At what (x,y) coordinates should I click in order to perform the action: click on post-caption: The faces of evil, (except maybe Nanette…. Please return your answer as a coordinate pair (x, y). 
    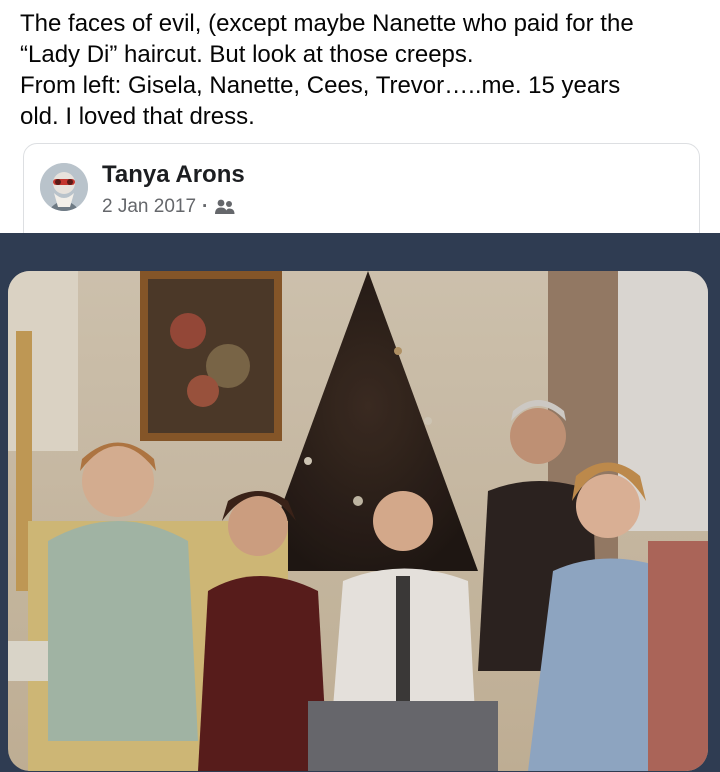
    Looking at the image, I should click on (327, 70).